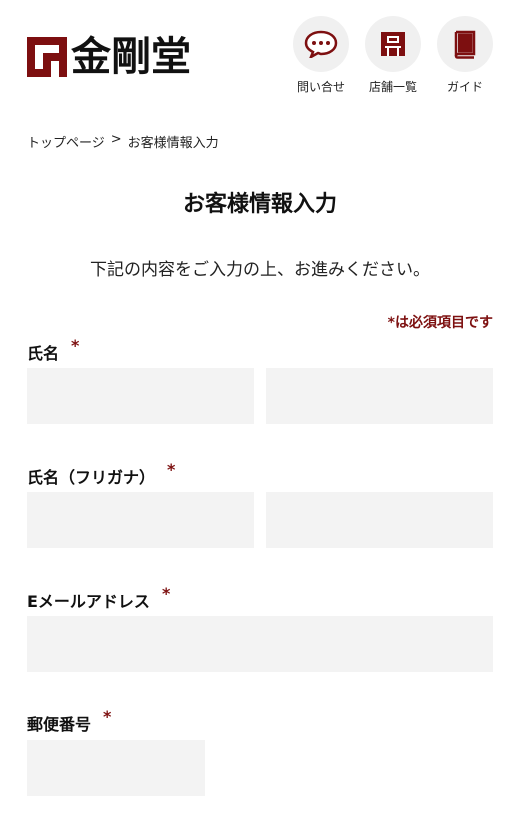  I want to click on lead-text: 下記の内容をご入力の上、お進みください。, so click(260, 270).